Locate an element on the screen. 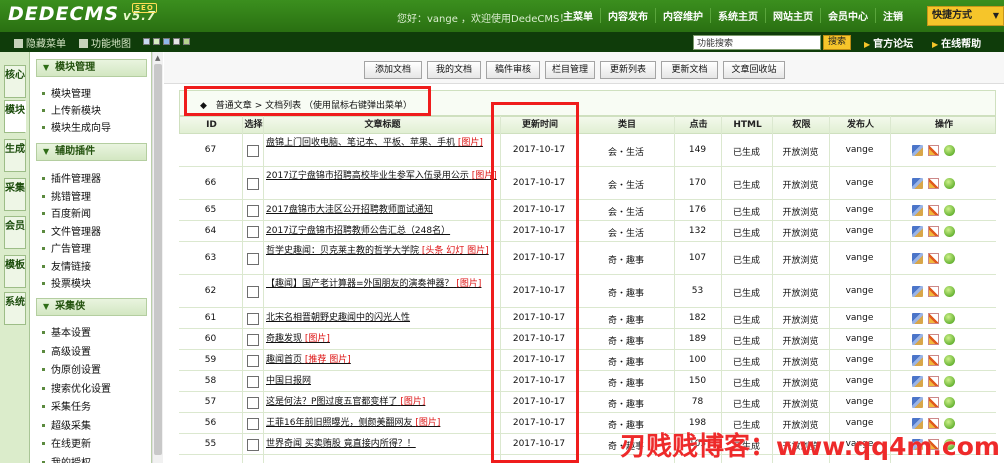 The image size is (1004, 463). search-input is located at coordinates (757, 42).